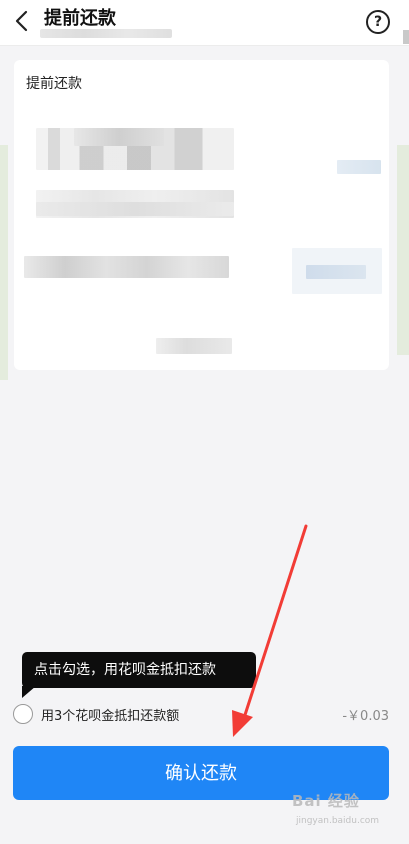 Image resolution: width=409 pixels, height=844 pixels. Describe the element at coordinates (204, 23) in the screenshot. I see `app-header: 提前还款 ?` at that location.